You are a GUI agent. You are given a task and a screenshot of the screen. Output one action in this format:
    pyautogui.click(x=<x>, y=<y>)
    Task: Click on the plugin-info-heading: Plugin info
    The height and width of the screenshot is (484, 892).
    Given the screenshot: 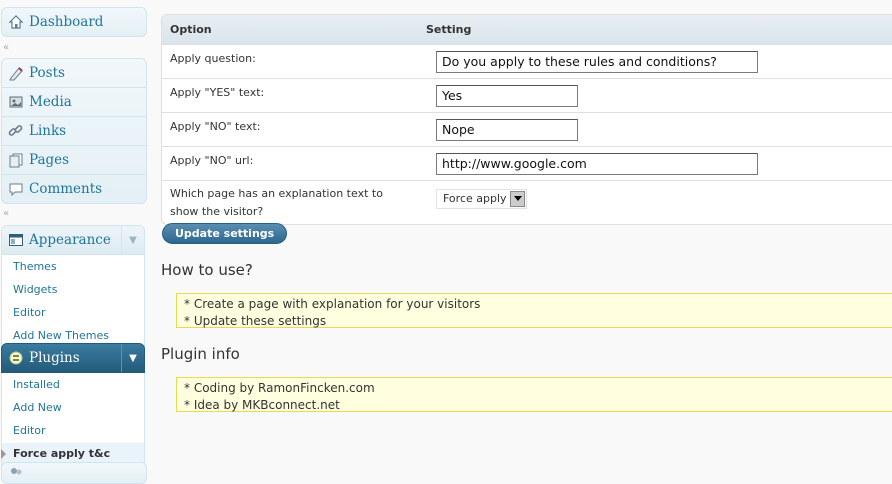 What is the action you would take?
    pyautogui.click(x=200, y=354)
    